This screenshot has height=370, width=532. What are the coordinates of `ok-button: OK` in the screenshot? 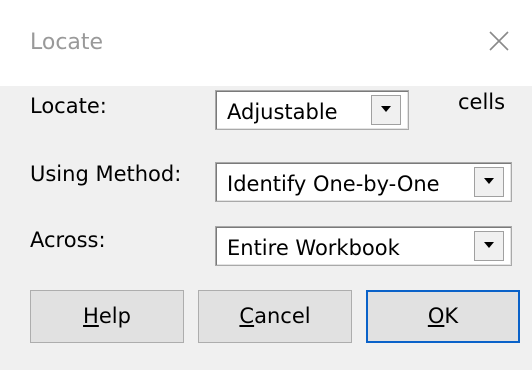 It's located at (443, 316).